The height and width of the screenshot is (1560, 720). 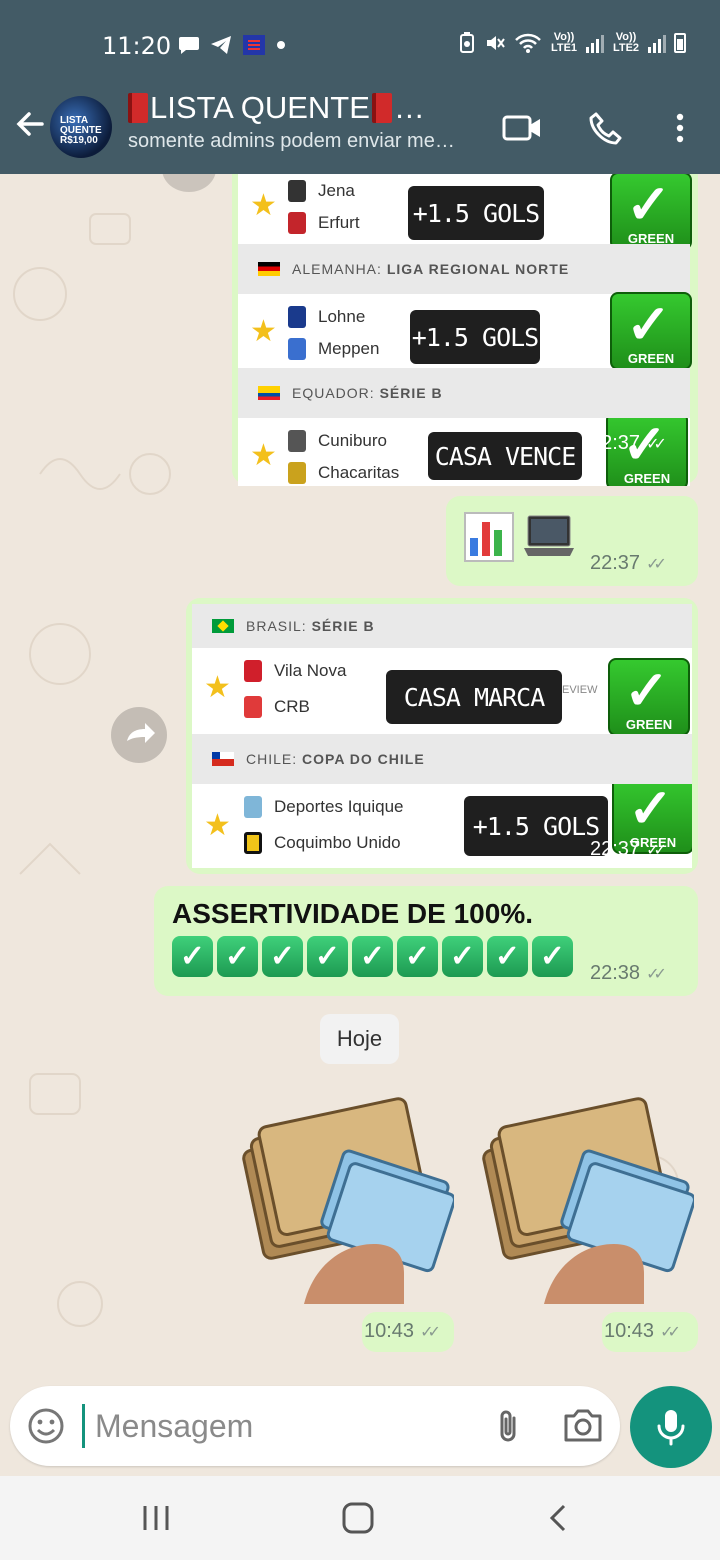 What do you see at coordinates (221, 45) in the screenshot?
I see `telegram-icon` at bounding box center [221, 45].